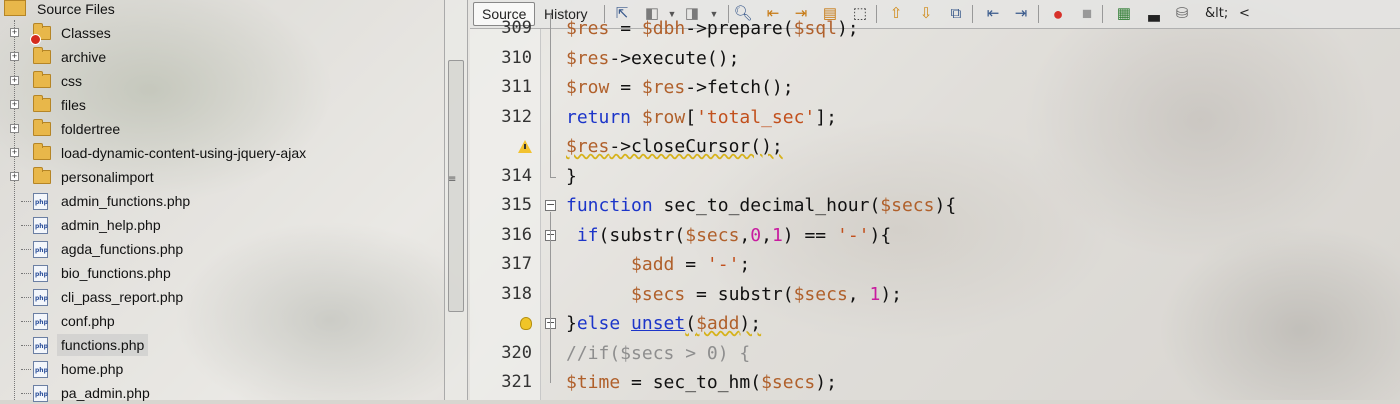  What do you see at coordinates (222, 153) in the screenshot?
I see `tree-folder-item: + load-dynamic-content-using-jquery-ajax` at bounding box center [222, 153].